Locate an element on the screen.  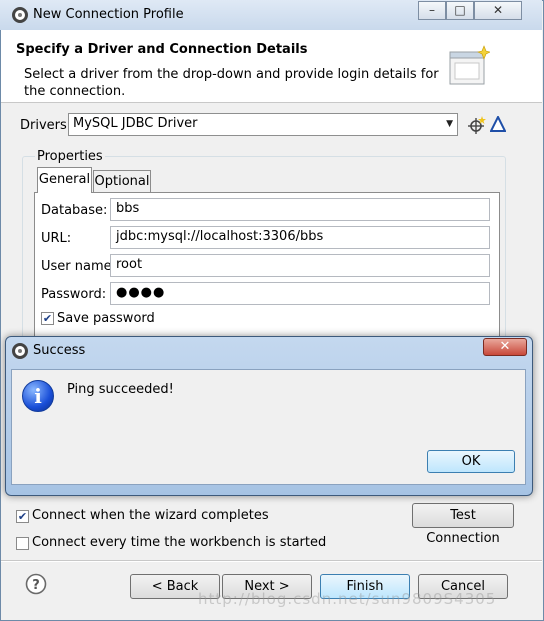
minimize-button: – is located at coordinates (432, 10).